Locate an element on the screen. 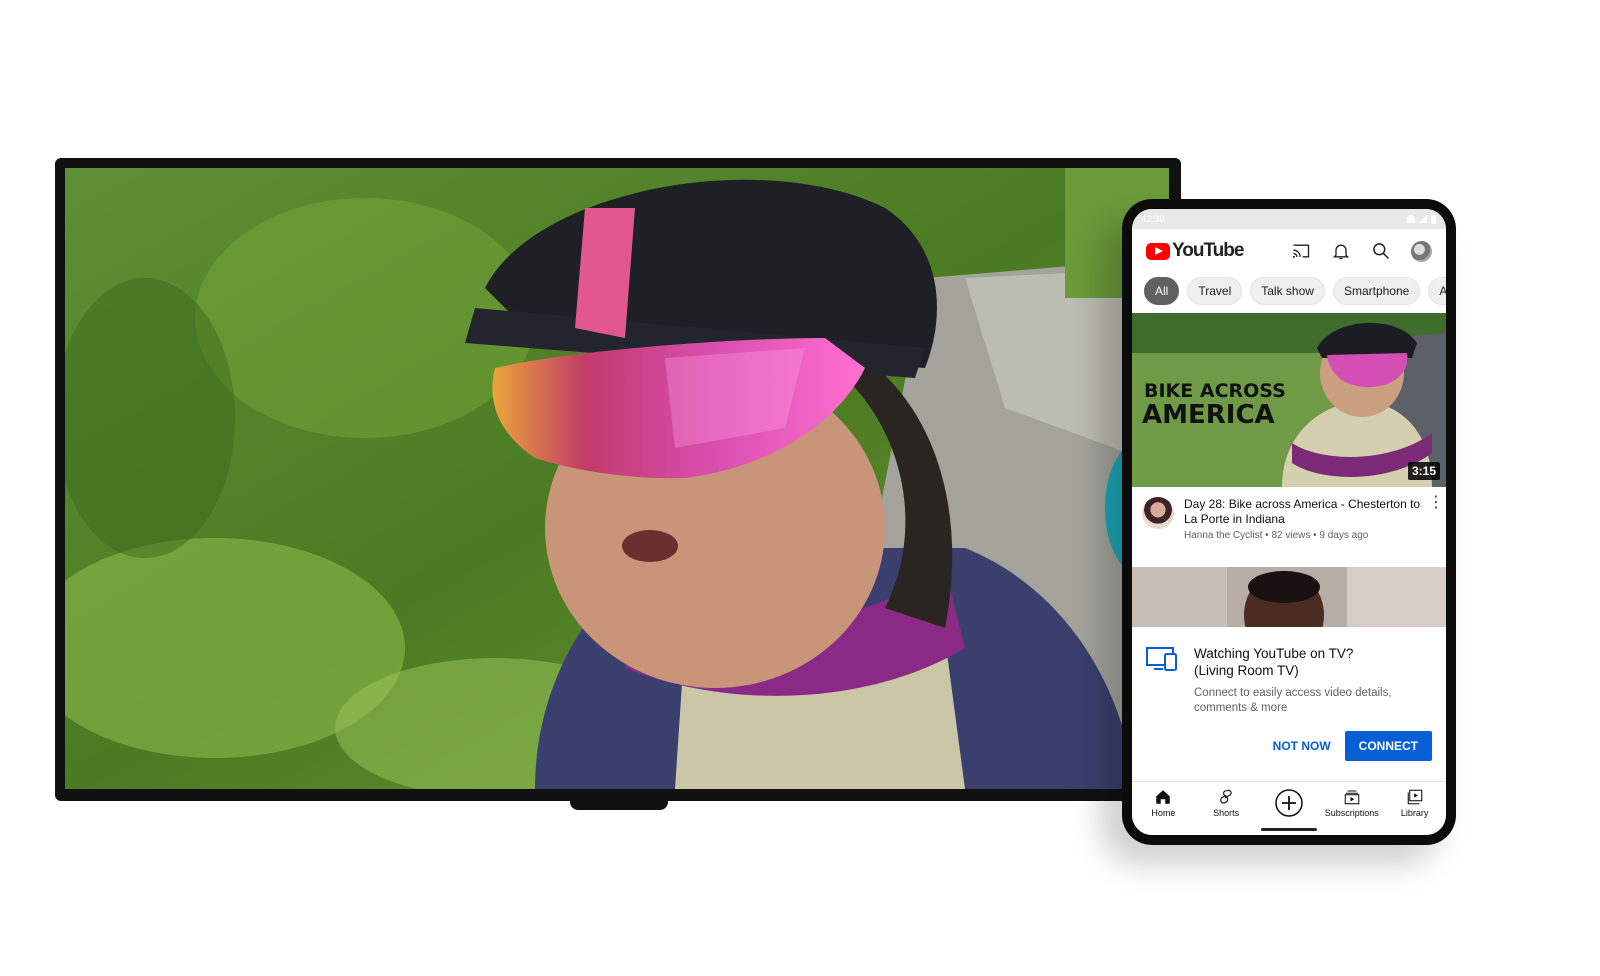  nav-shorts-label: Shorts is located at coordinates (1226, 813).